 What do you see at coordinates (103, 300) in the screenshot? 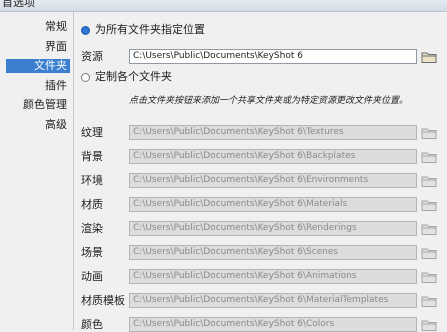
I see `folder-row-label: 材质模板` at bounding box center [103, 300].